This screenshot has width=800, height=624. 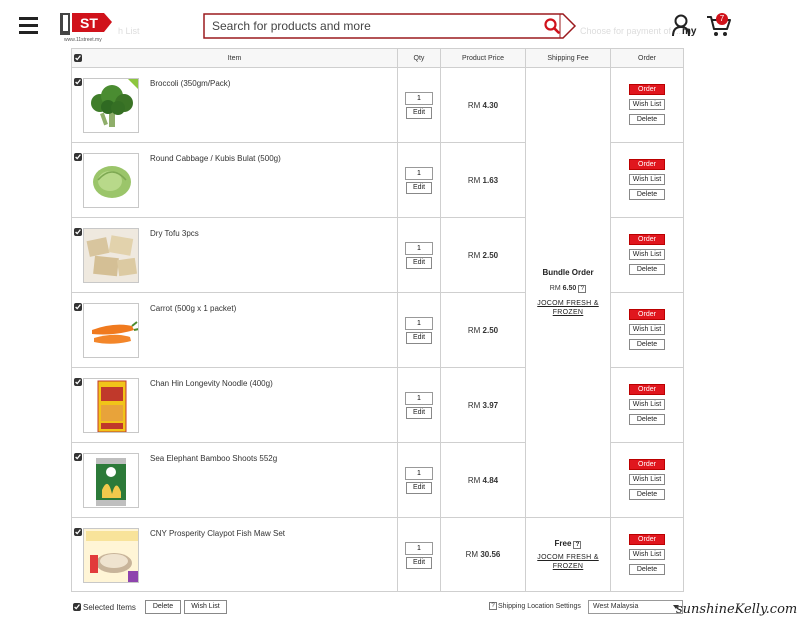 I want to click on free-help-icon: ?, so click(x=577, y=544).